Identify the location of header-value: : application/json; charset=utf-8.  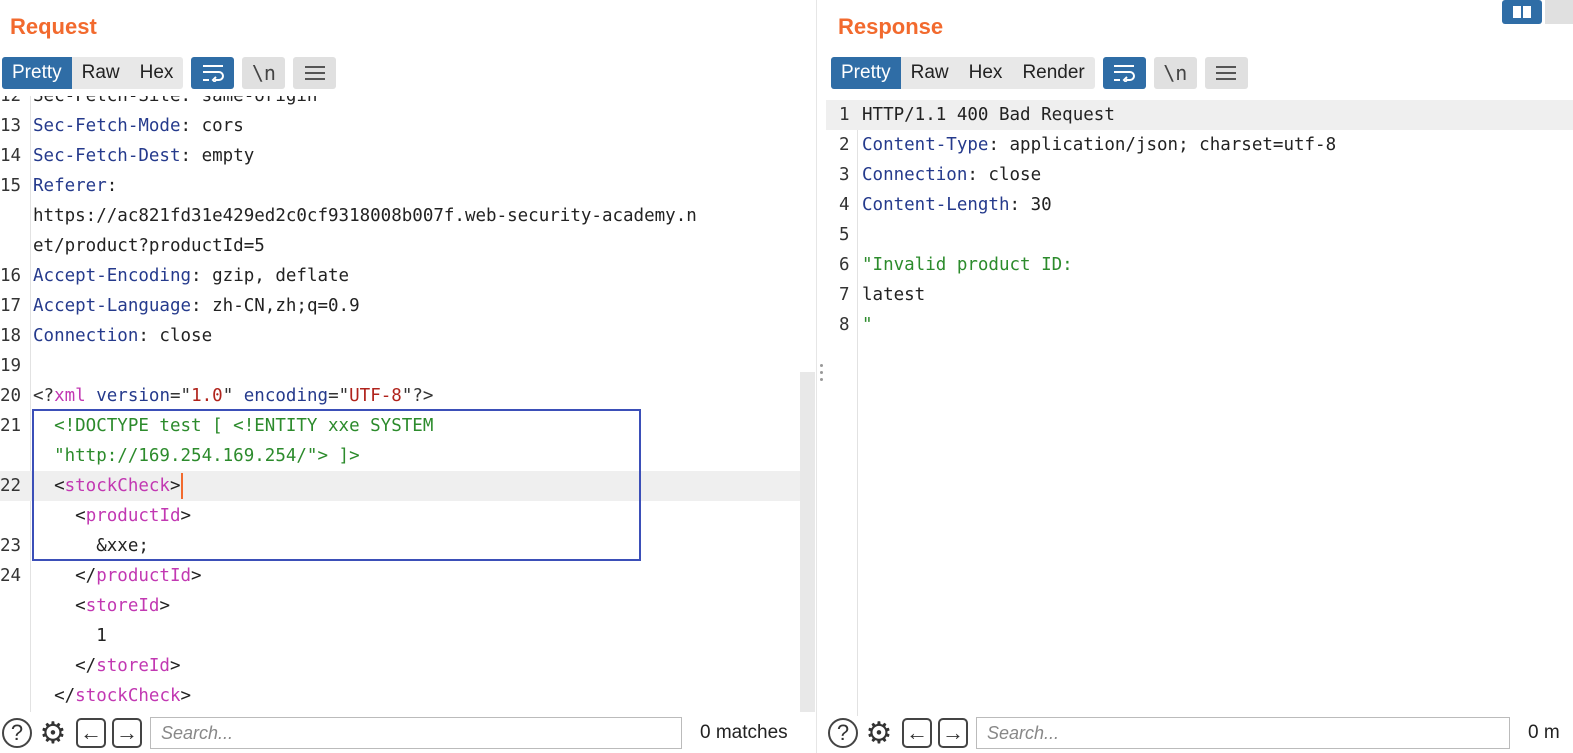
(1162, 145).